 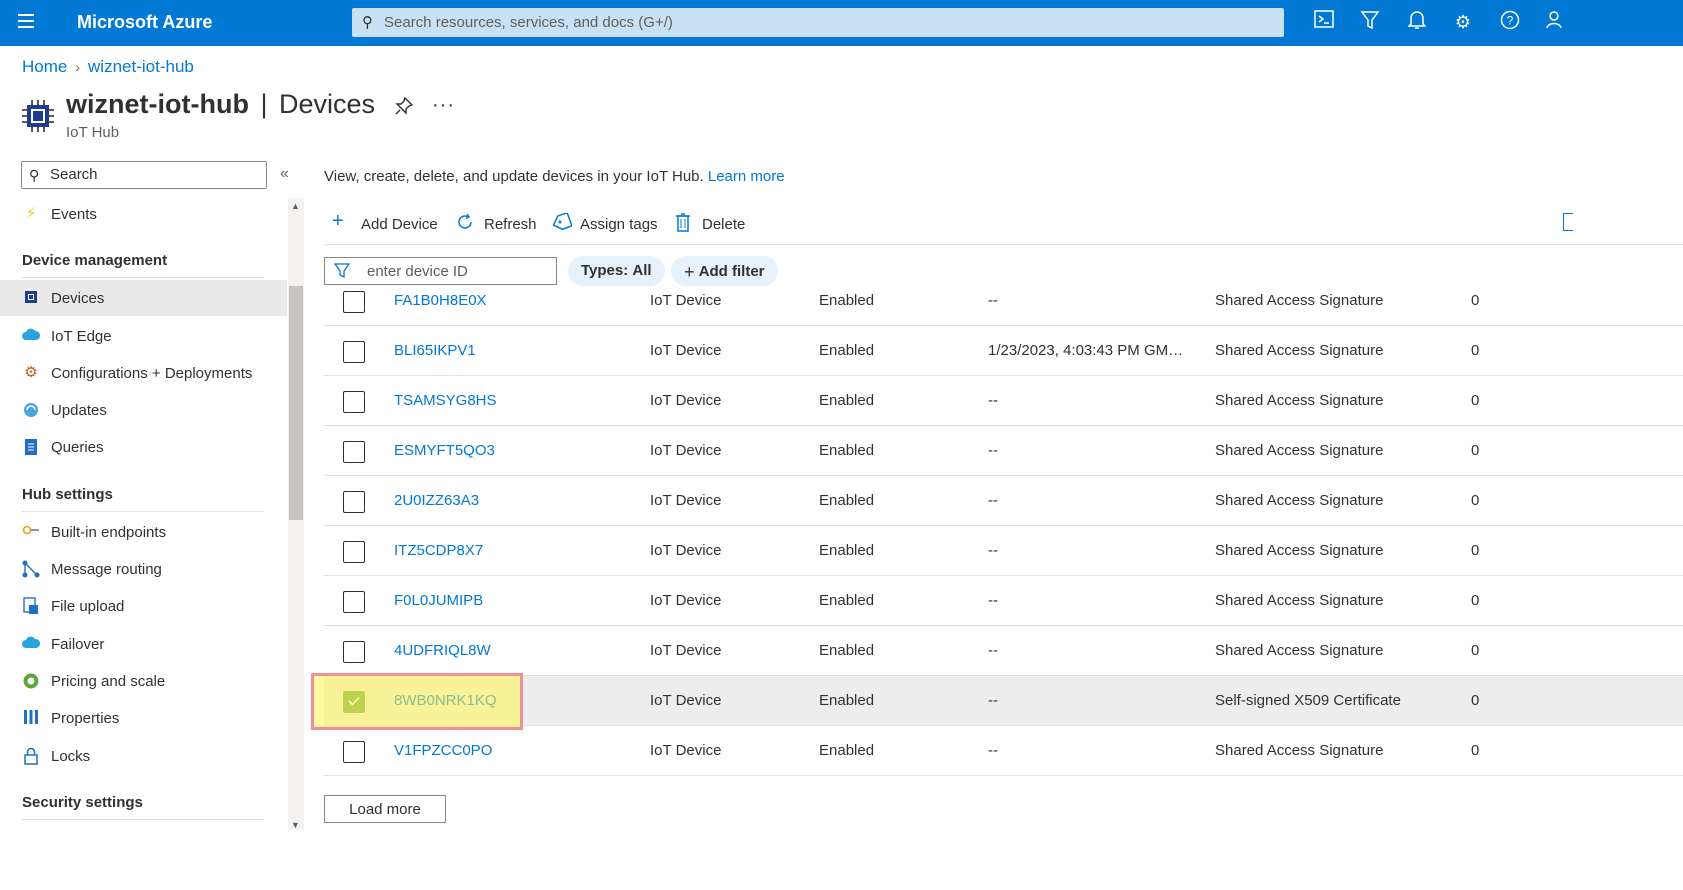 What do you see at coordinates (435, 350) in the screenshot?
I see `device-id-link: BLI65IKPV1` at bounding box center [435, 350].